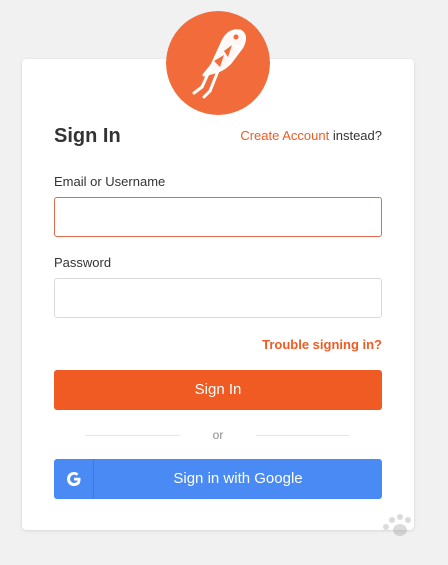 This screenshot has width=448, height=565. Describe the element at coordinates (284, 135) in the screenshot. I see `create-account-link: Create Account` at that location.